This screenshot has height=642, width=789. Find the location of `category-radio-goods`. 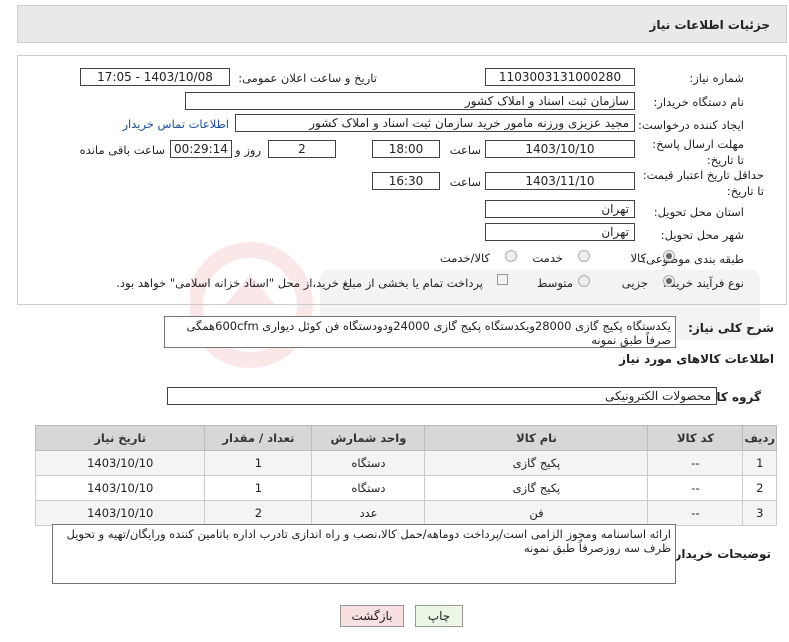

category-radio-goods is located at coordinates (669, 256).